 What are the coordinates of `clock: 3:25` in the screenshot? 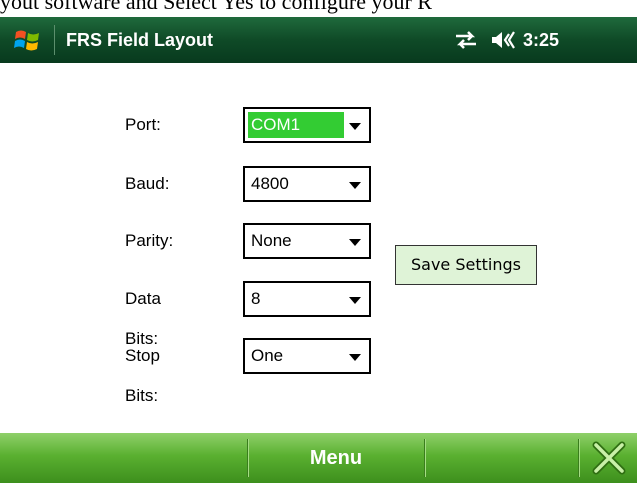 It's located at (541, 40).